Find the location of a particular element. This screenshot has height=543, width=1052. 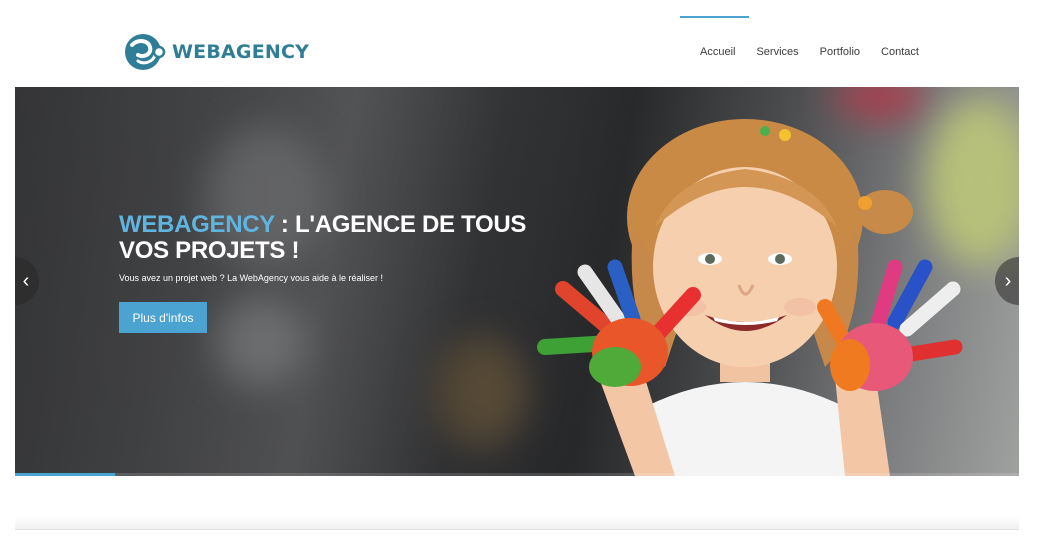

slide-progress-track is located at coordinates (517, 474).